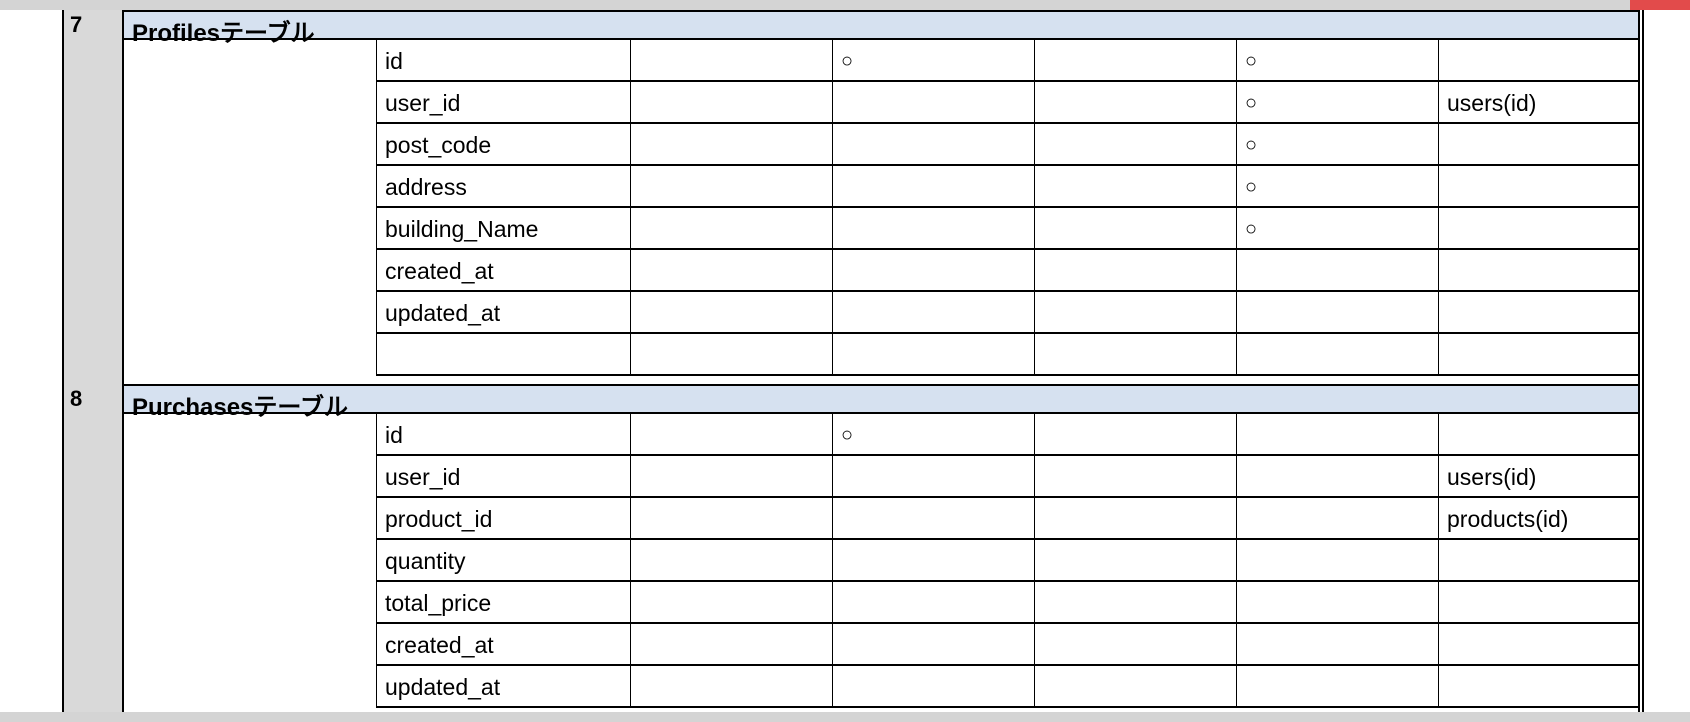 The image size is (1690, 722). What do you see at coordinates (503, 187) in the screenshot?
I see `column-name-cell: address` at bounding box center [503, 187].